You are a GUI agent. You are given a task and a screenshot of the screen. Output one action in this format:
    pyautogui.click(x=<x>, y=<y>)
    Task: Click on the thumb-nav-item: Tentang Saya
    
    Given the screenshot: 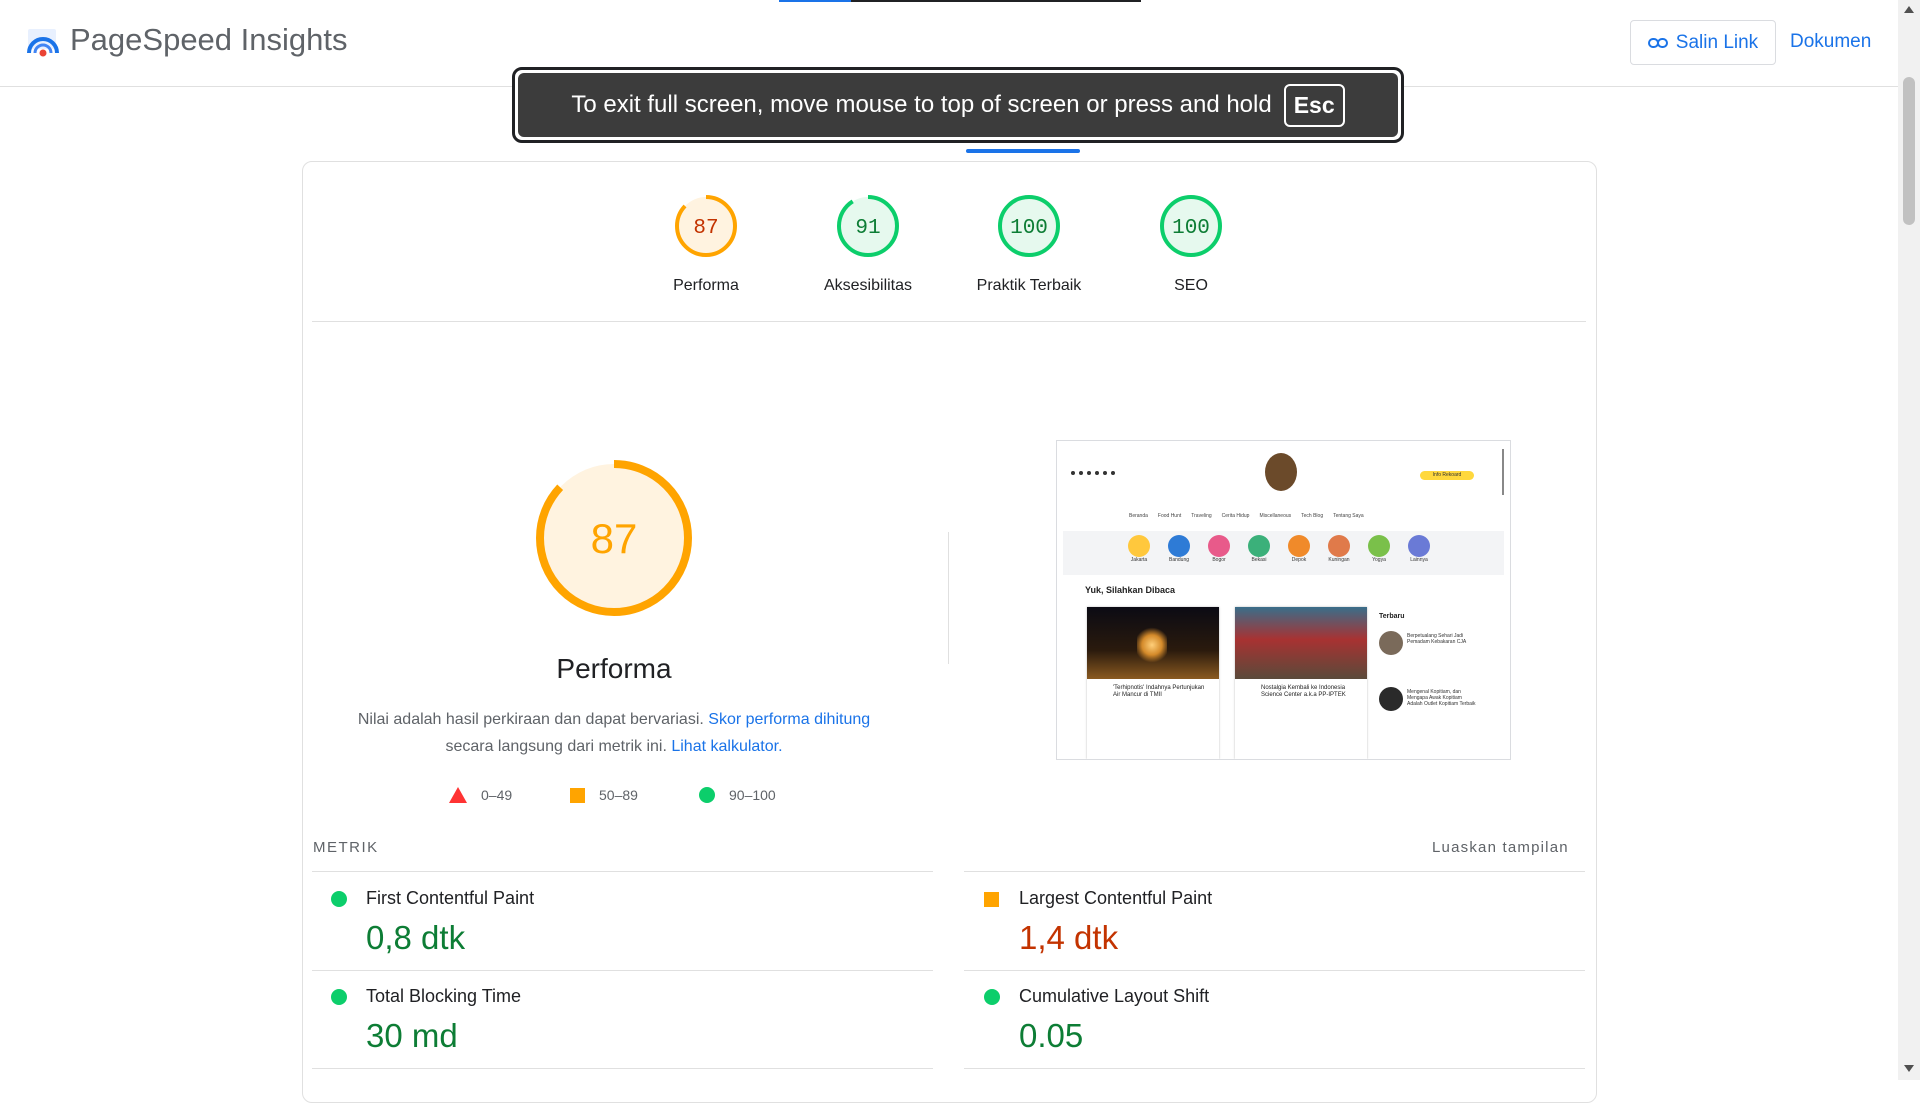 What is the action you would take?
    pyautogui.click(x=1348, y=516)
    